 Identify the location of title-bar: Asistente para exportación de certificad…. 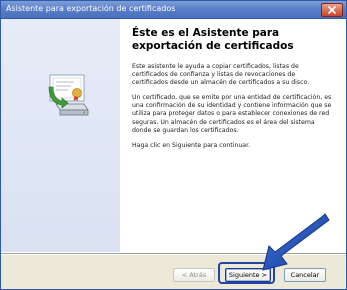
(173, 10).